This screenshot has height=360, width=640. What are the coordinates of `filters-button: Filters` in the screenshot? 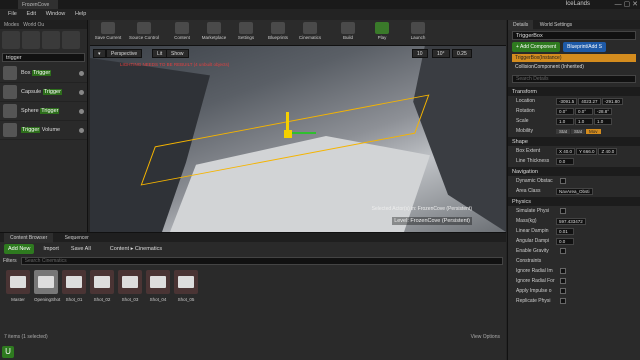 It's located at (10, 261).